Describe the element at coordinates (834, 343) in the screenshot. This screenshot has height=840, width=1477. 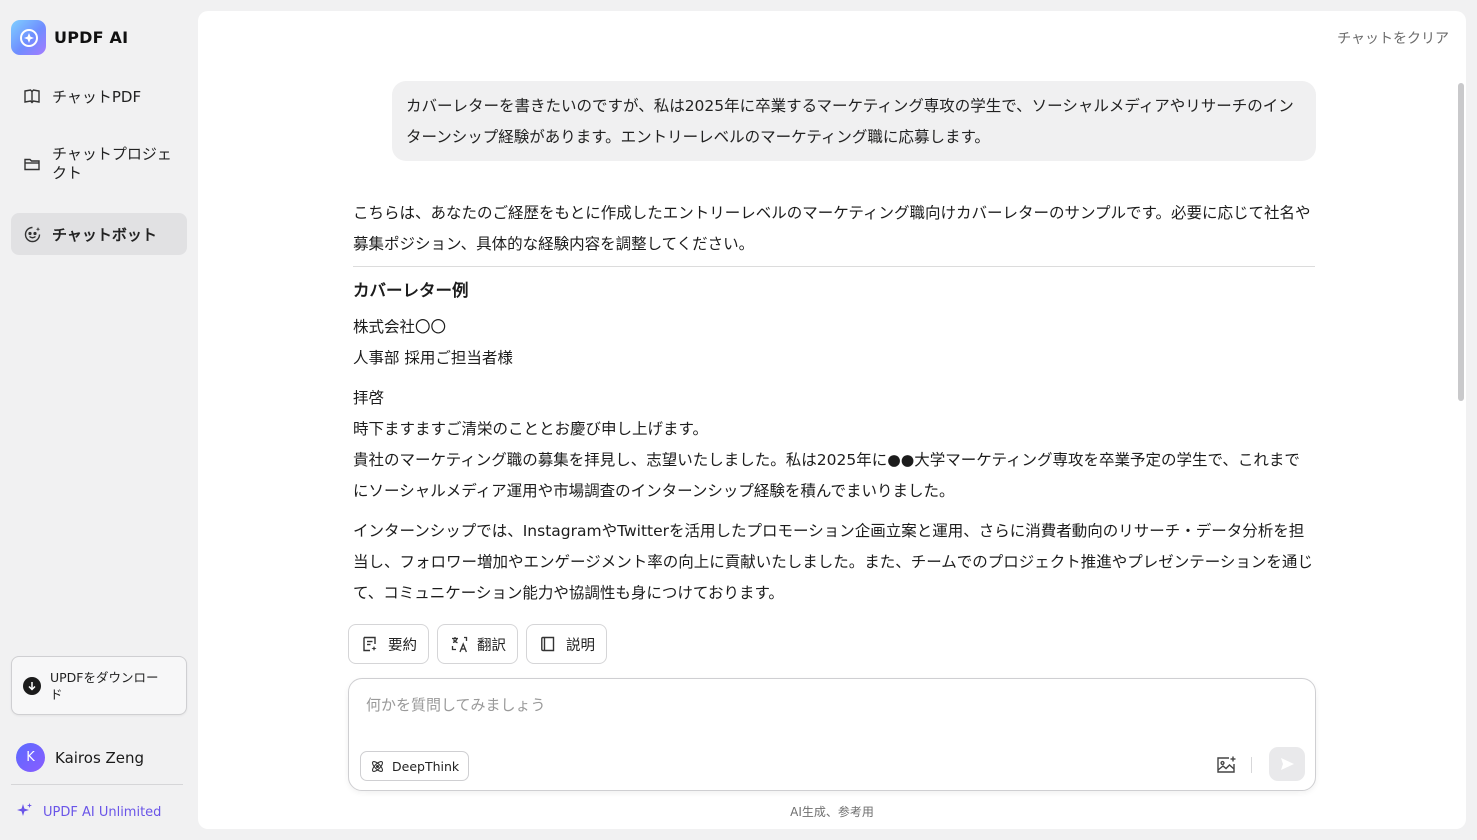
I see `letter-address: 株式会社〇〇 人事部 採用ご担当者様` at that location.